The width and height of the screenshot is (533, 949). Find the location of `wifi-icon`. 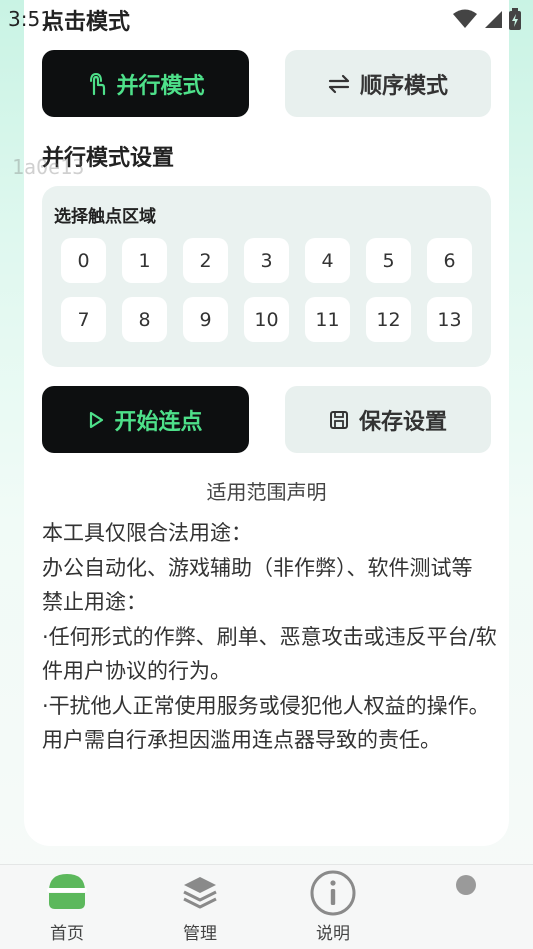

wifi-icon is located at coordinates (465, 18).